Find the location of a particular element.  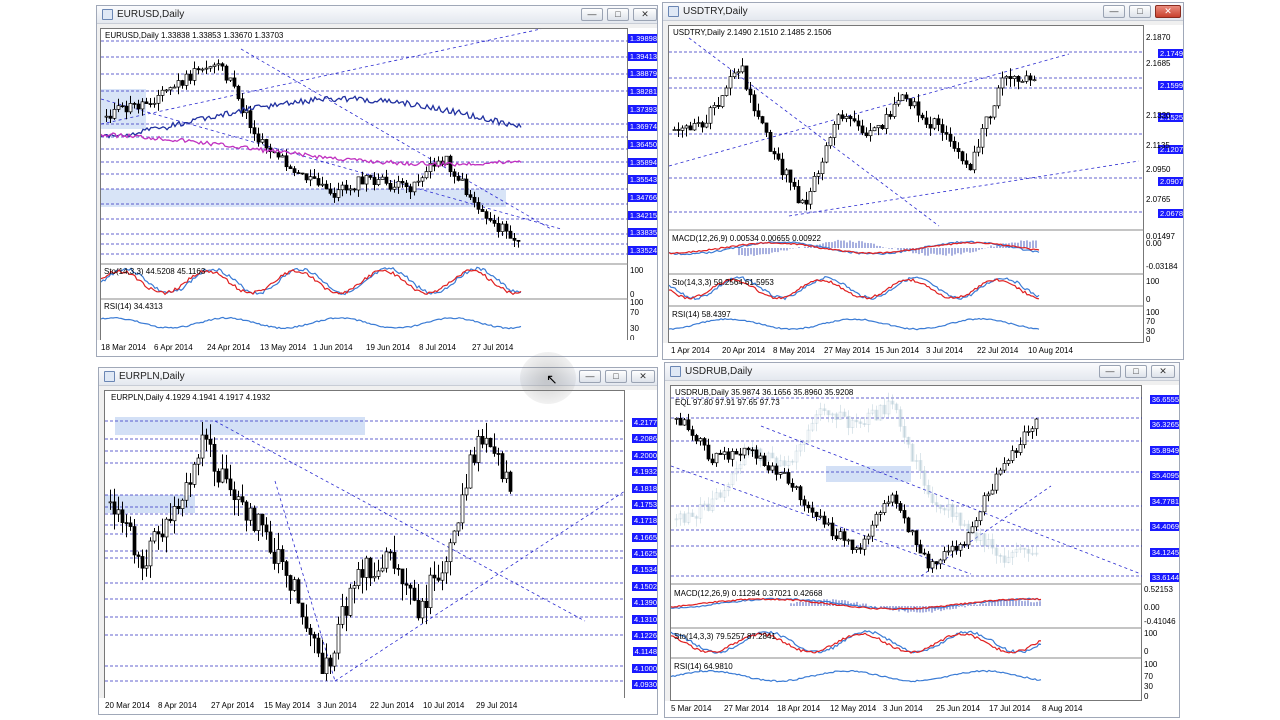

chart-header: USDTRY,Daily 2.1490 2.1510 2.1485 2.1506 is located at coordinates (752, 32).